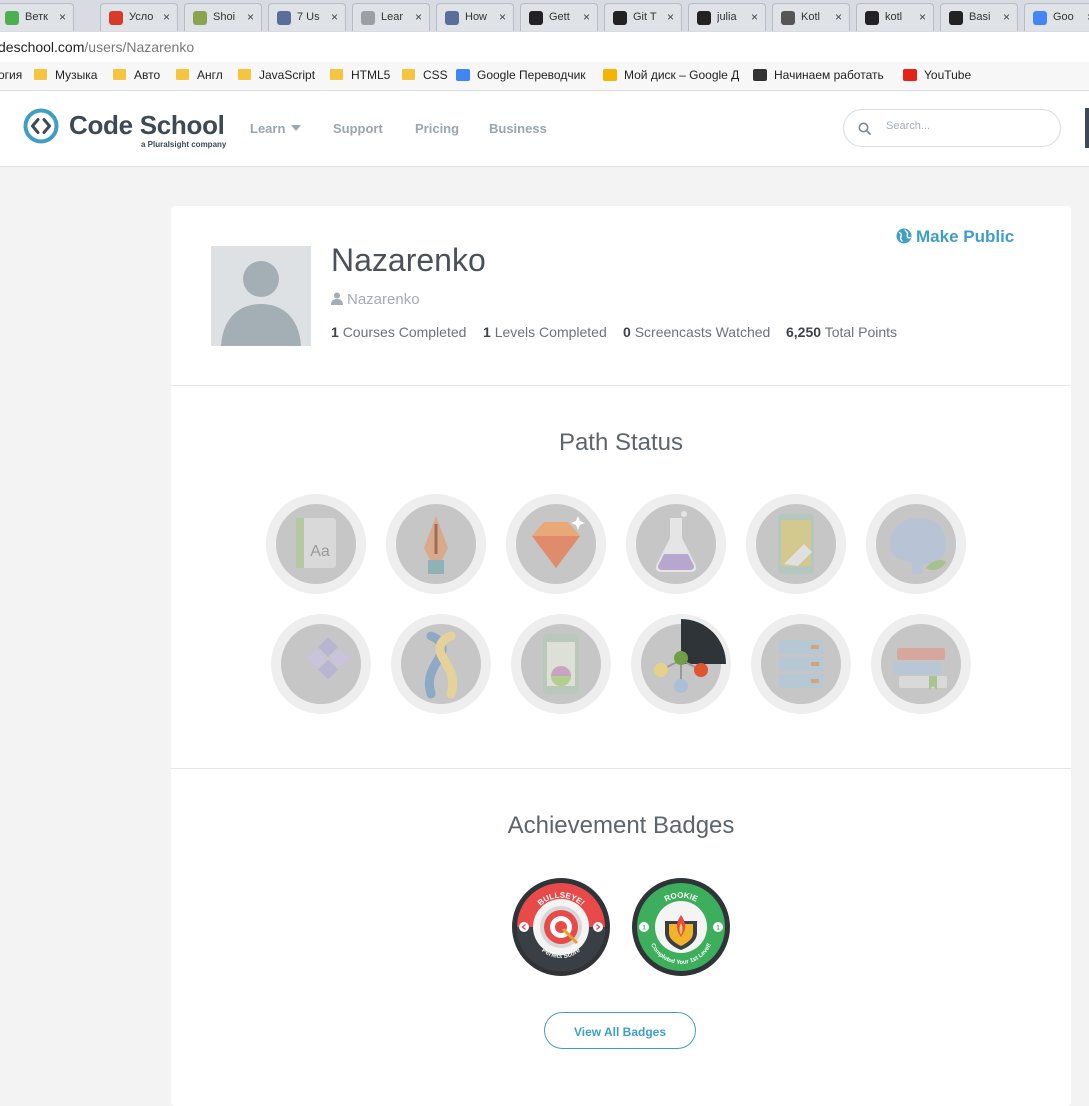 The width and height of the screenshot is (1089, 1106). What do you see at coordinates (521, 75) in the screenshot?
I see `bookmark-item: Google Переводчик` at bounding box center [521, 75].